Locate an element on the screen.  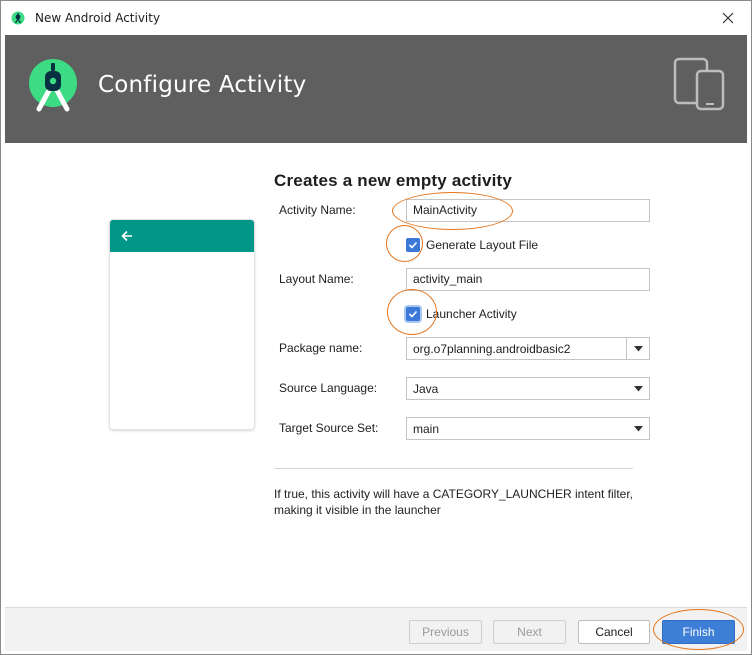
activity-preview is located at coordinates (182, 324).